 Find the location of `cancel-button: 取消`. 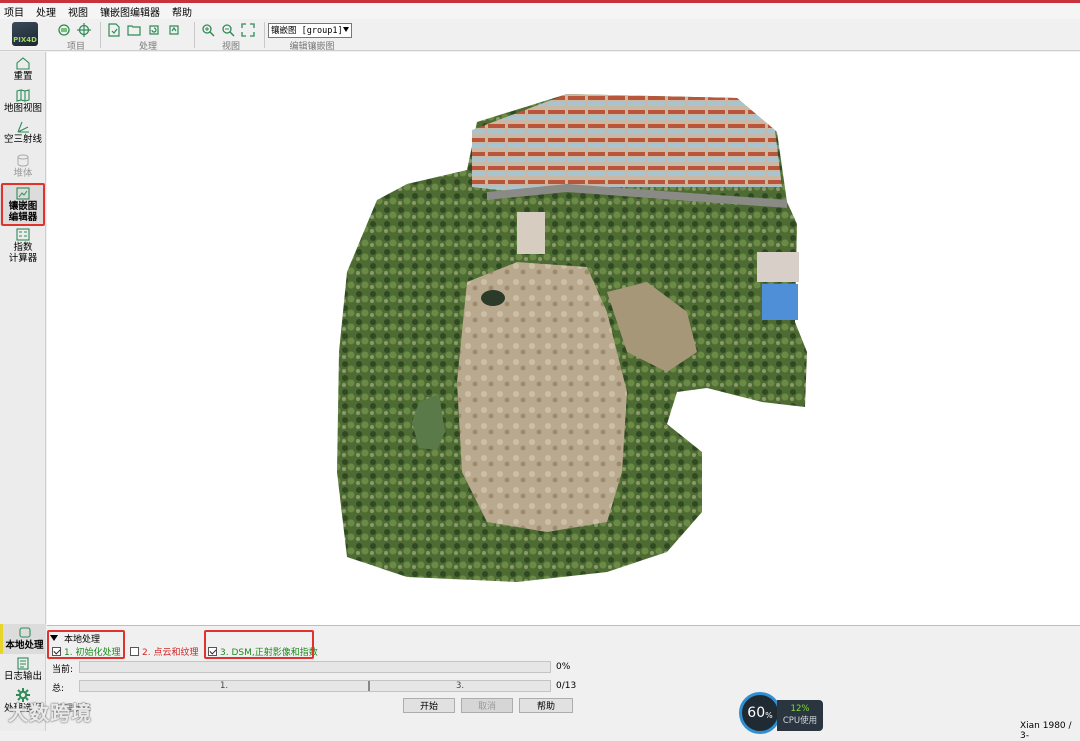

cancel-button: 取消 is located at coordinates (487, 705).